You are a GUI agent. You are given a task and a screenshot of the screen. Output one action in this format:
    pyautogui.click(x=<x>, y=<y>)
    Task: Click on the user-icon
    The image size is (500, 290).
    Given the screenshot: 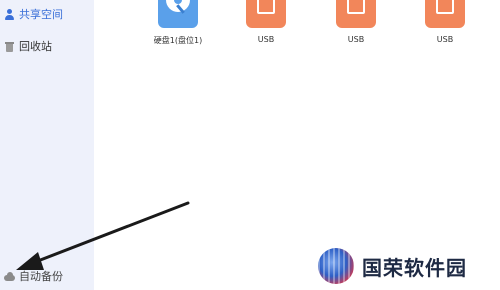 What is the action you would take?
    pyautogui.click(x=9, y=14)
    